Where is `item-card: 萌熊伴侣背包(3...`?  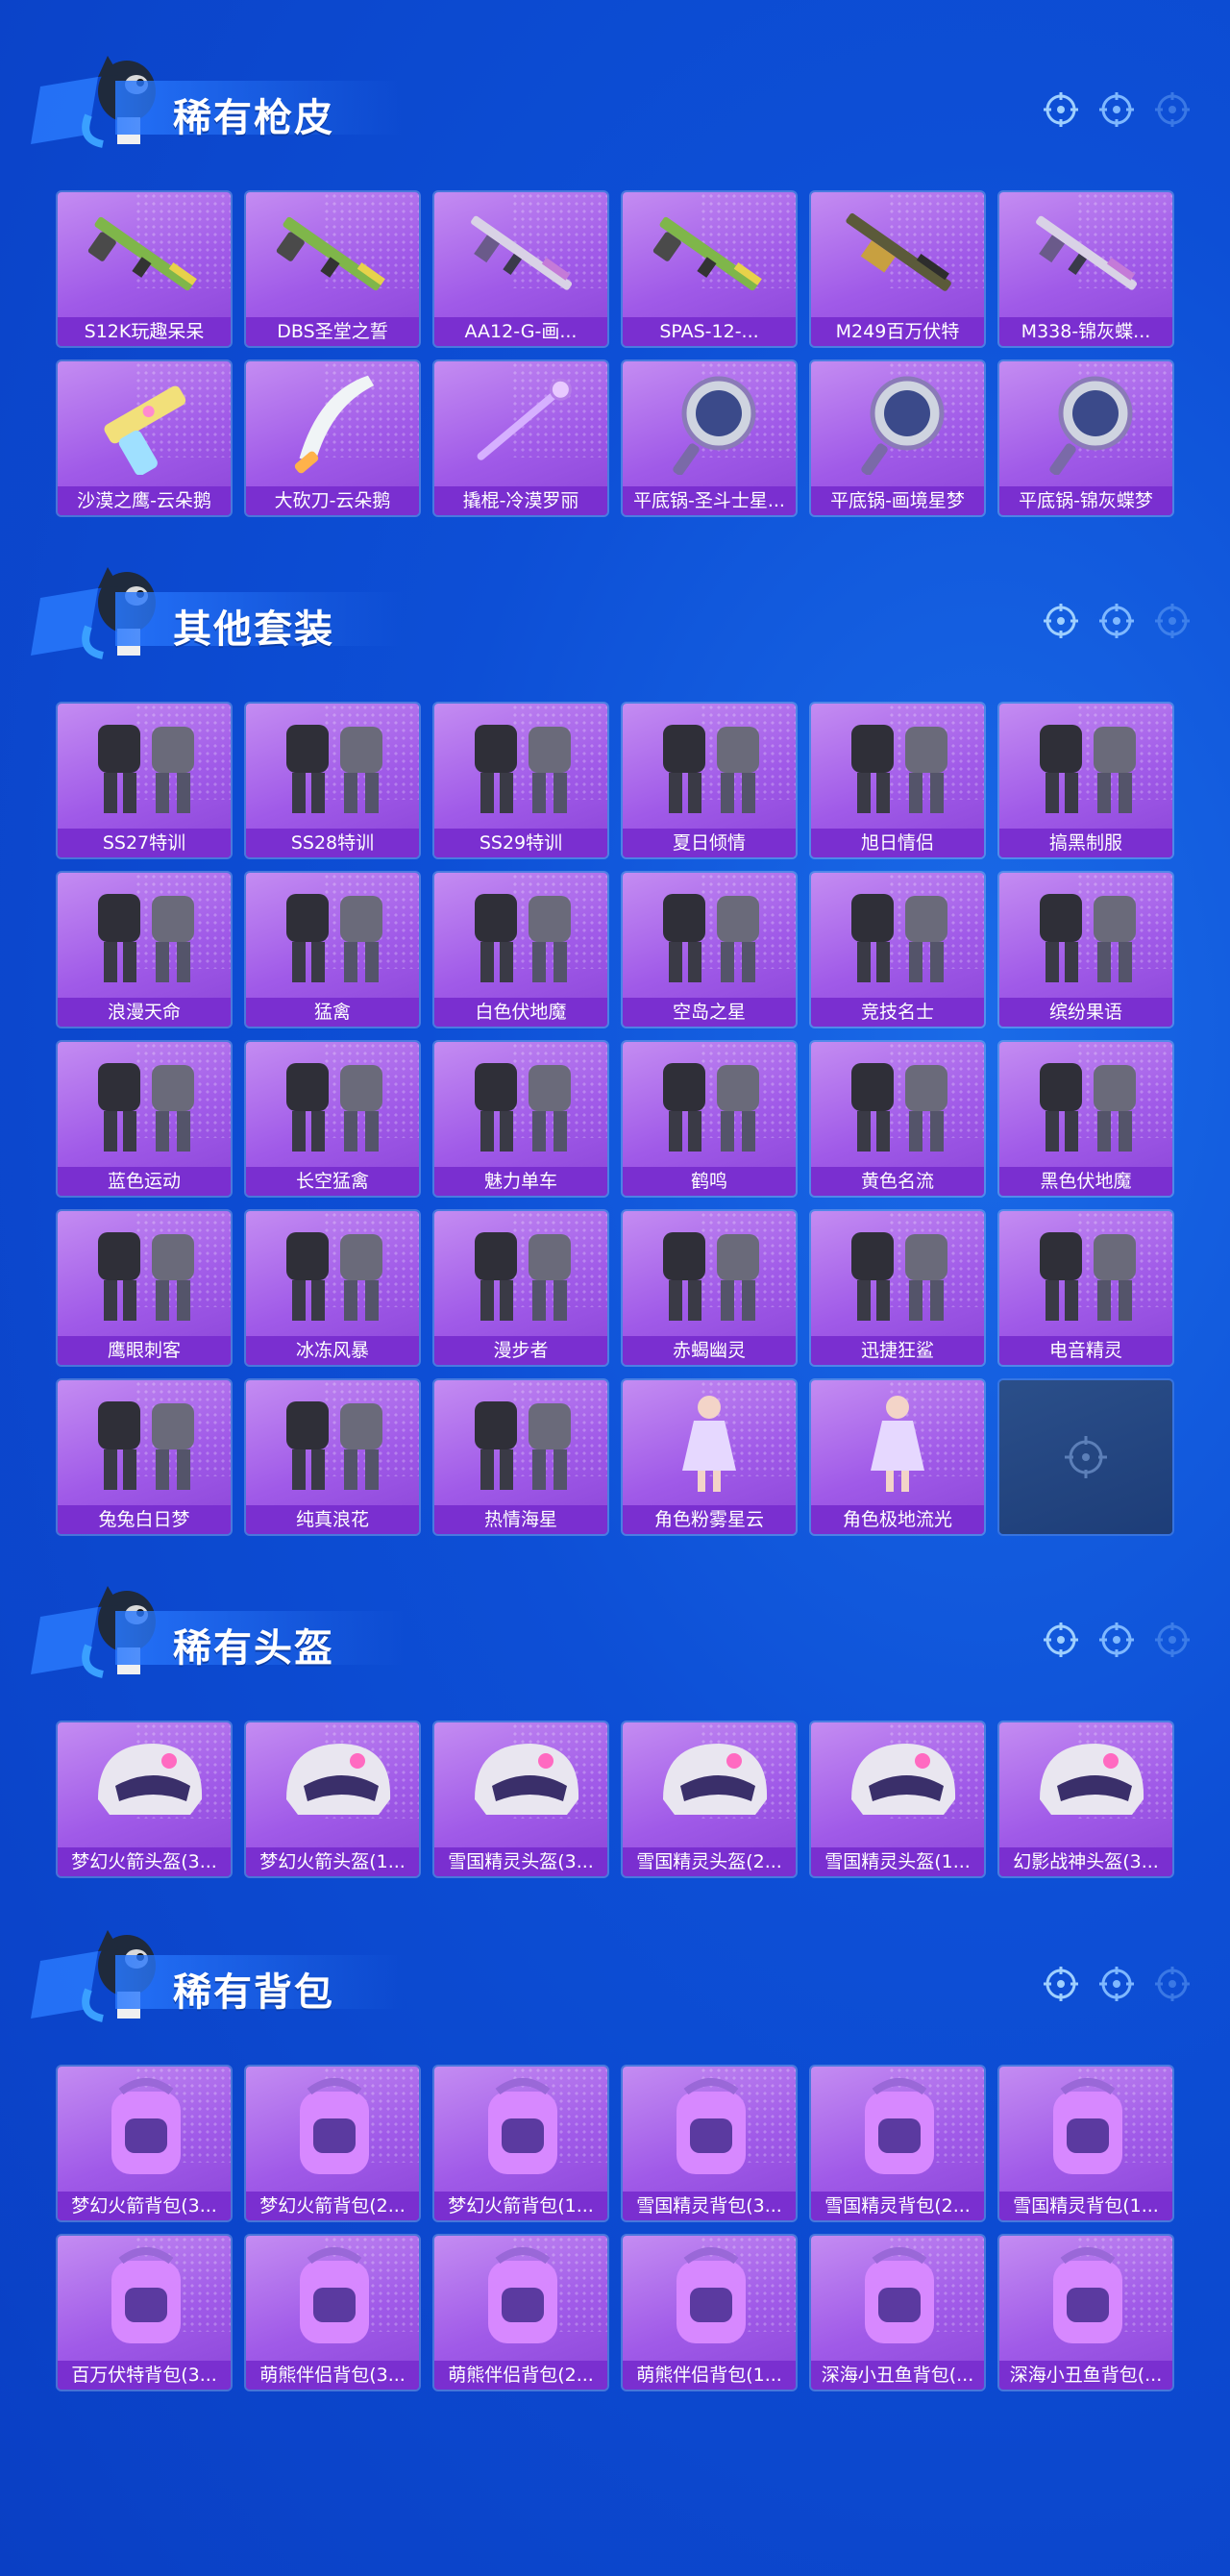
item-card: 萌熊伴侣背包(3... is located at coordinates (333, 2313).